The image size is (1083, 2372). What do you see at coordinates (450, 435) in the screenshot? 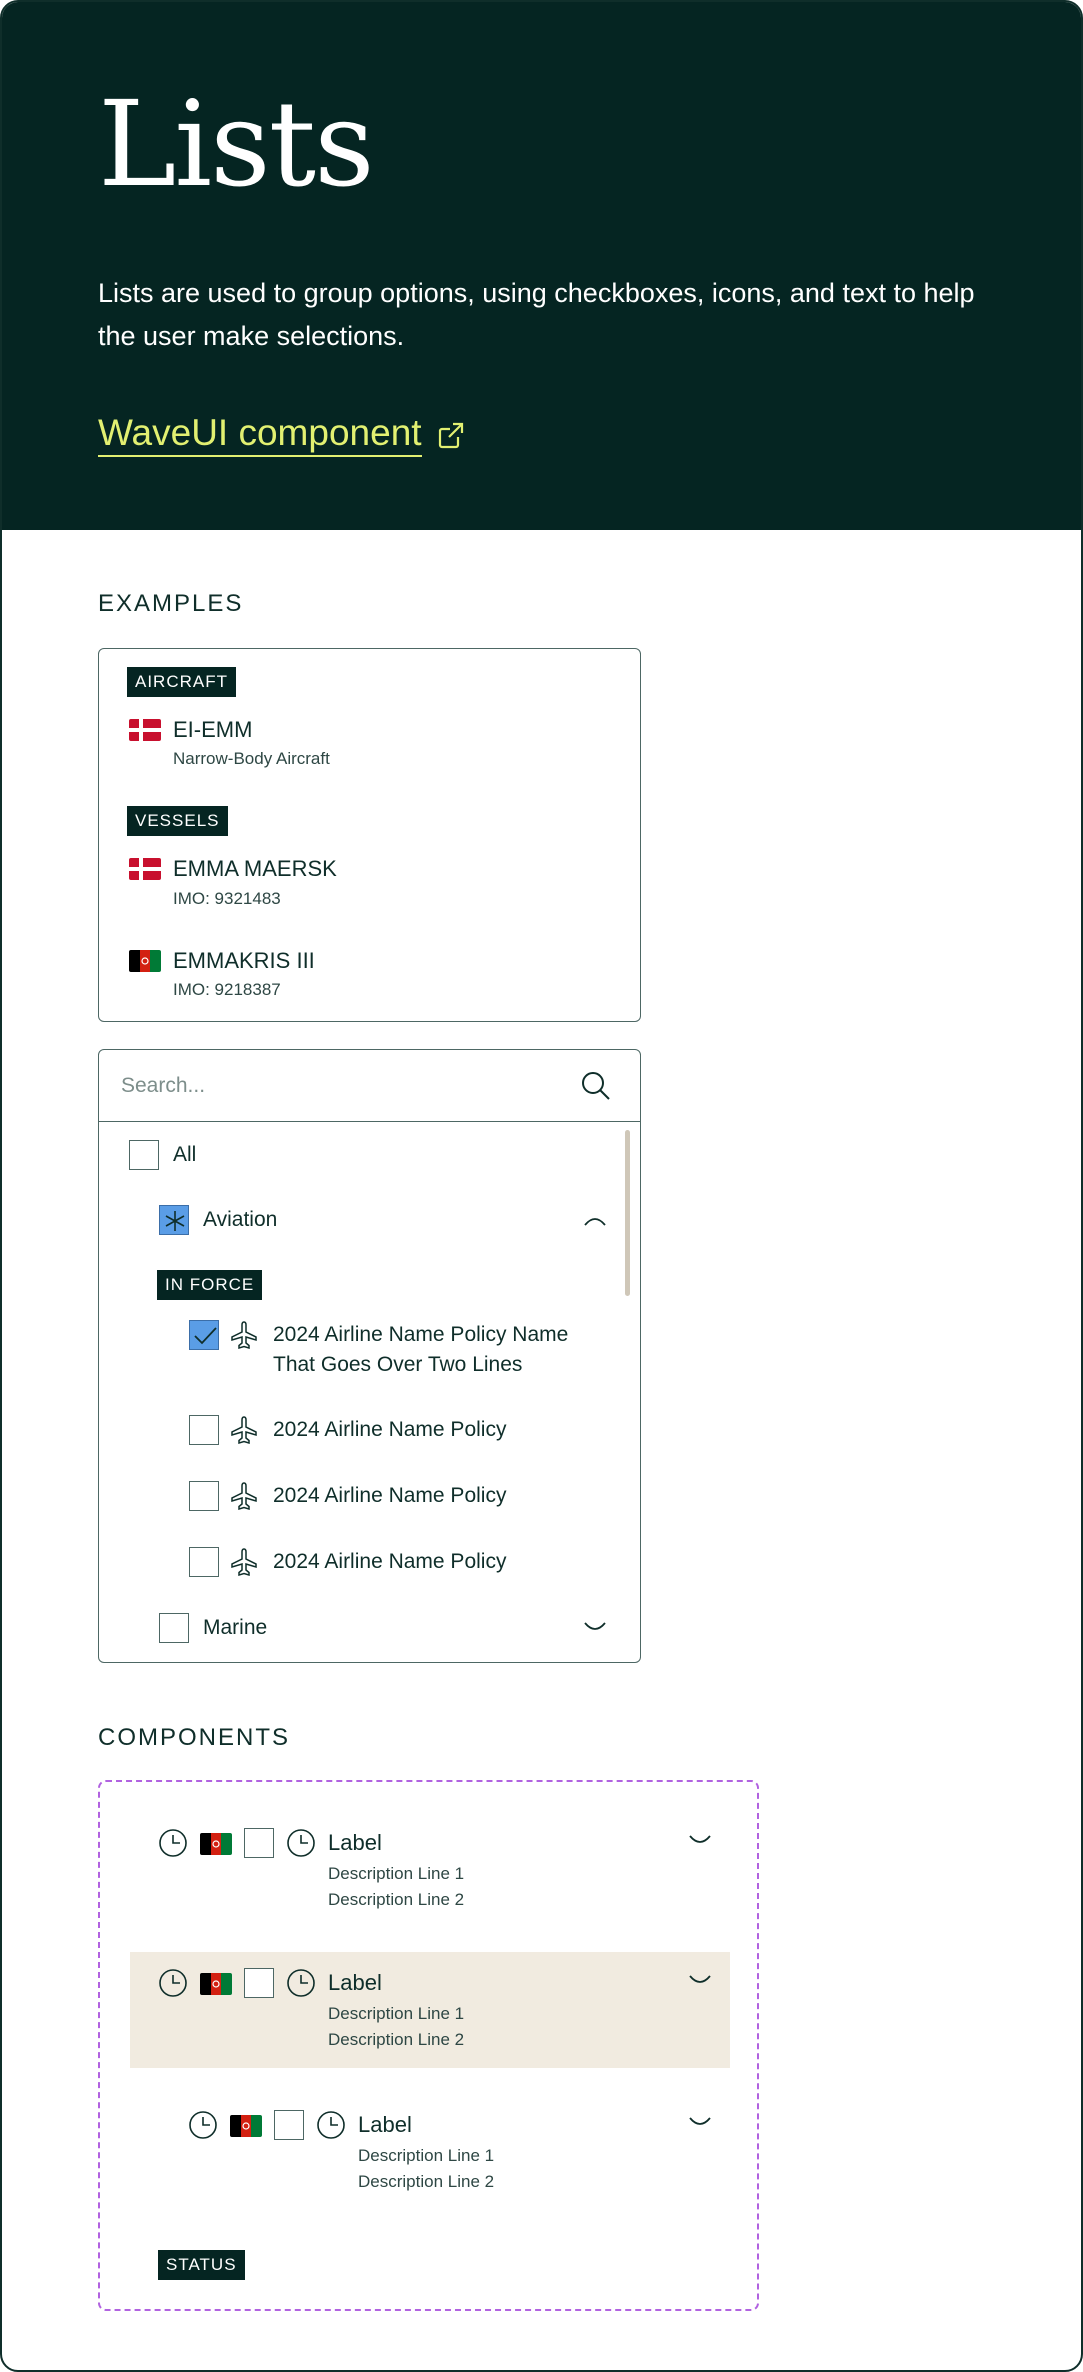
I see `external-link-icon` at bounding box center [450, 435].